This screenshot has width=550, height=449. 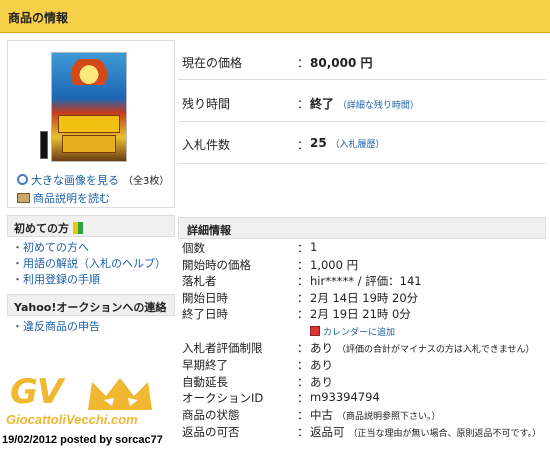 I want to click on description-link: 商品説明を読む, so click(x=63, y=198).